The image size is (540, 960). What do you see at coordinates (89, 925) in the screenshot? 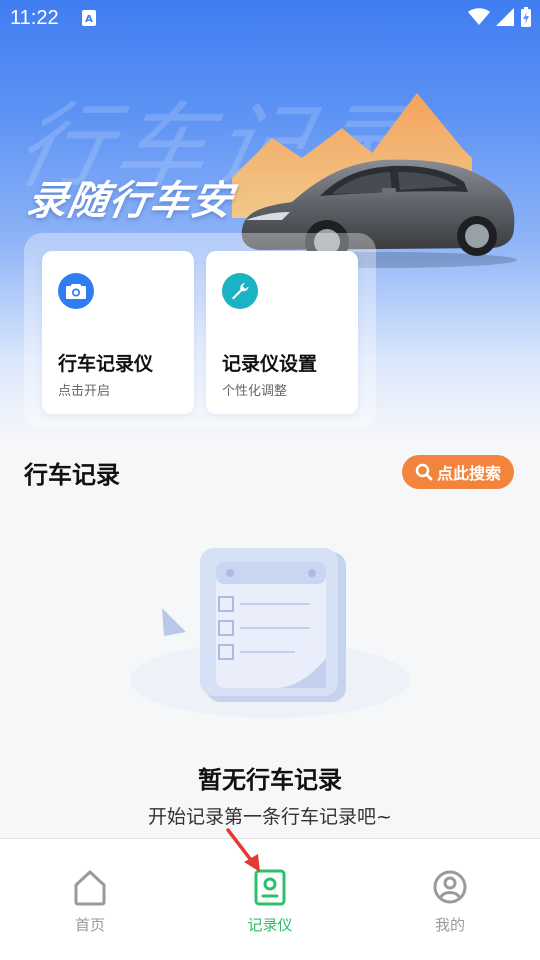
I see `tab-home-label: 首页` at bounding box center [89, 925].